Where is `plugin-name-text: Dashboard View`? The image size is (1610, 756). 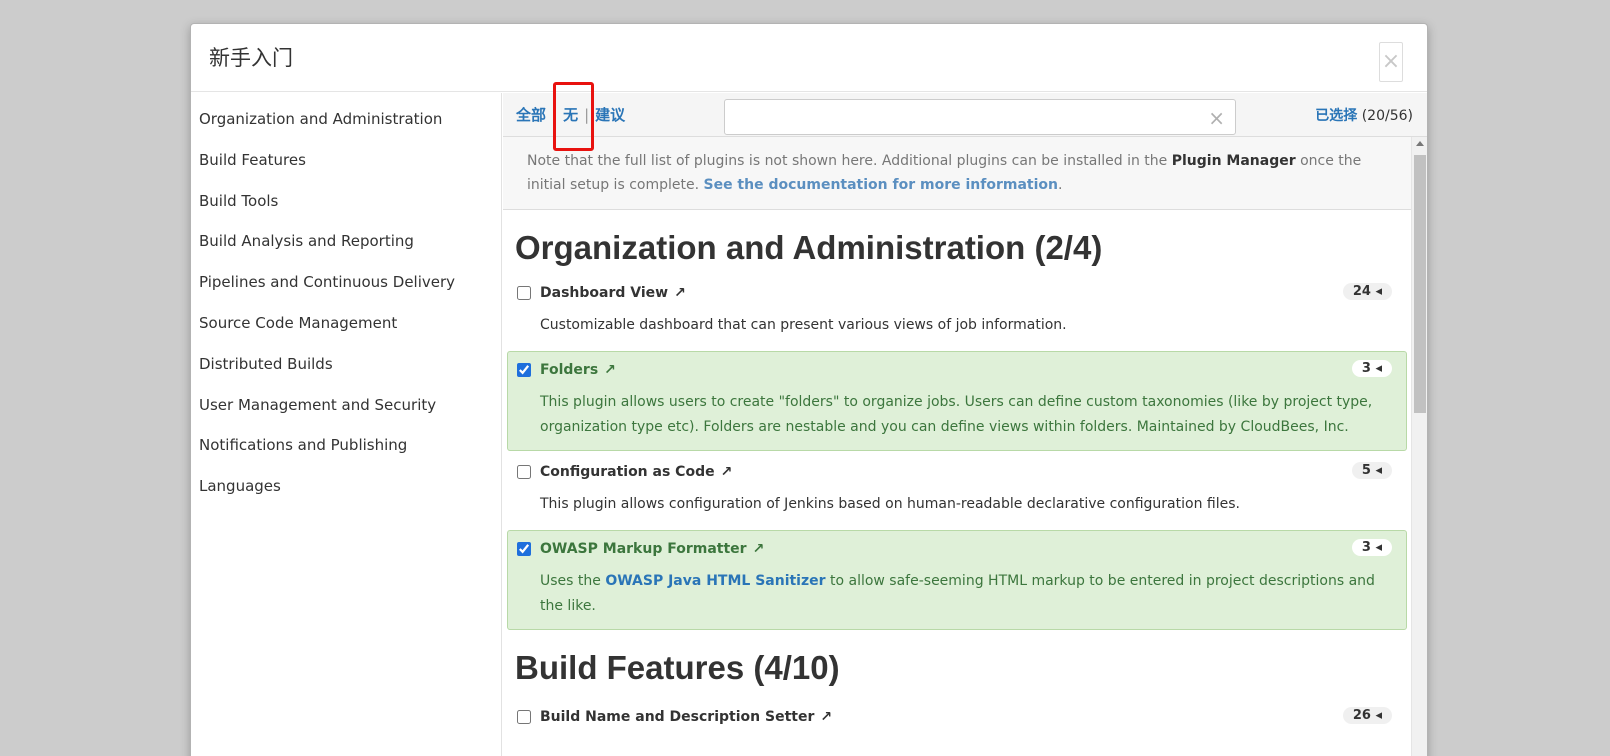 plugin-name-text: Dashboard View is located at coordinates (604, 293).